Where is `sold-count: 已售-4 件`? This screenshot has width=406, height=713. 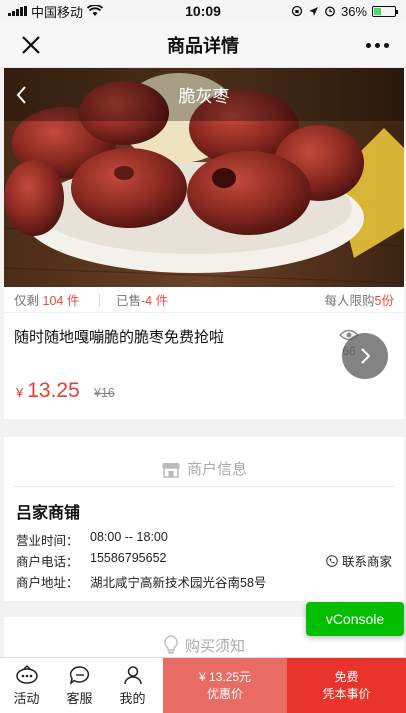 sold-count: 已售-4 件 is located at coordinates (180, 299).